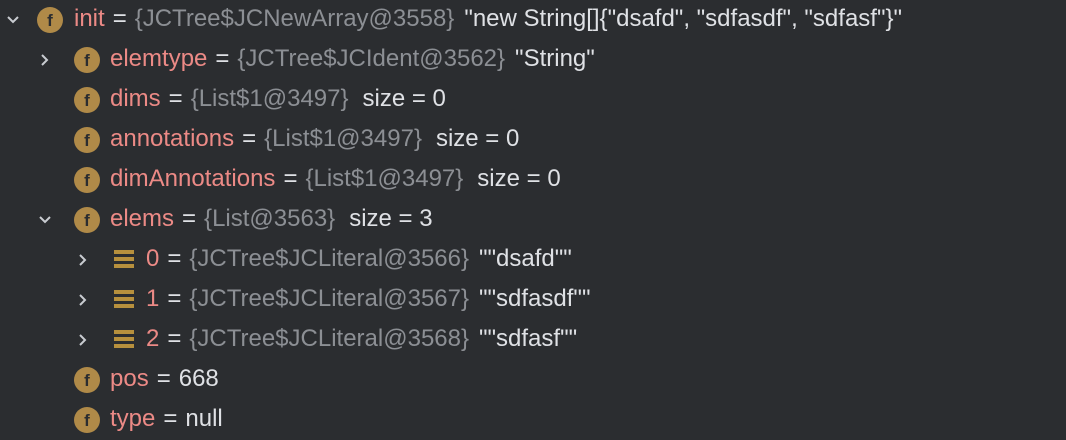 The width and height of the screenshot is (1066, 440). Describe the element at coordinates (159, 58) in the screenshot. I see `variable-name: elemtype` at that location.